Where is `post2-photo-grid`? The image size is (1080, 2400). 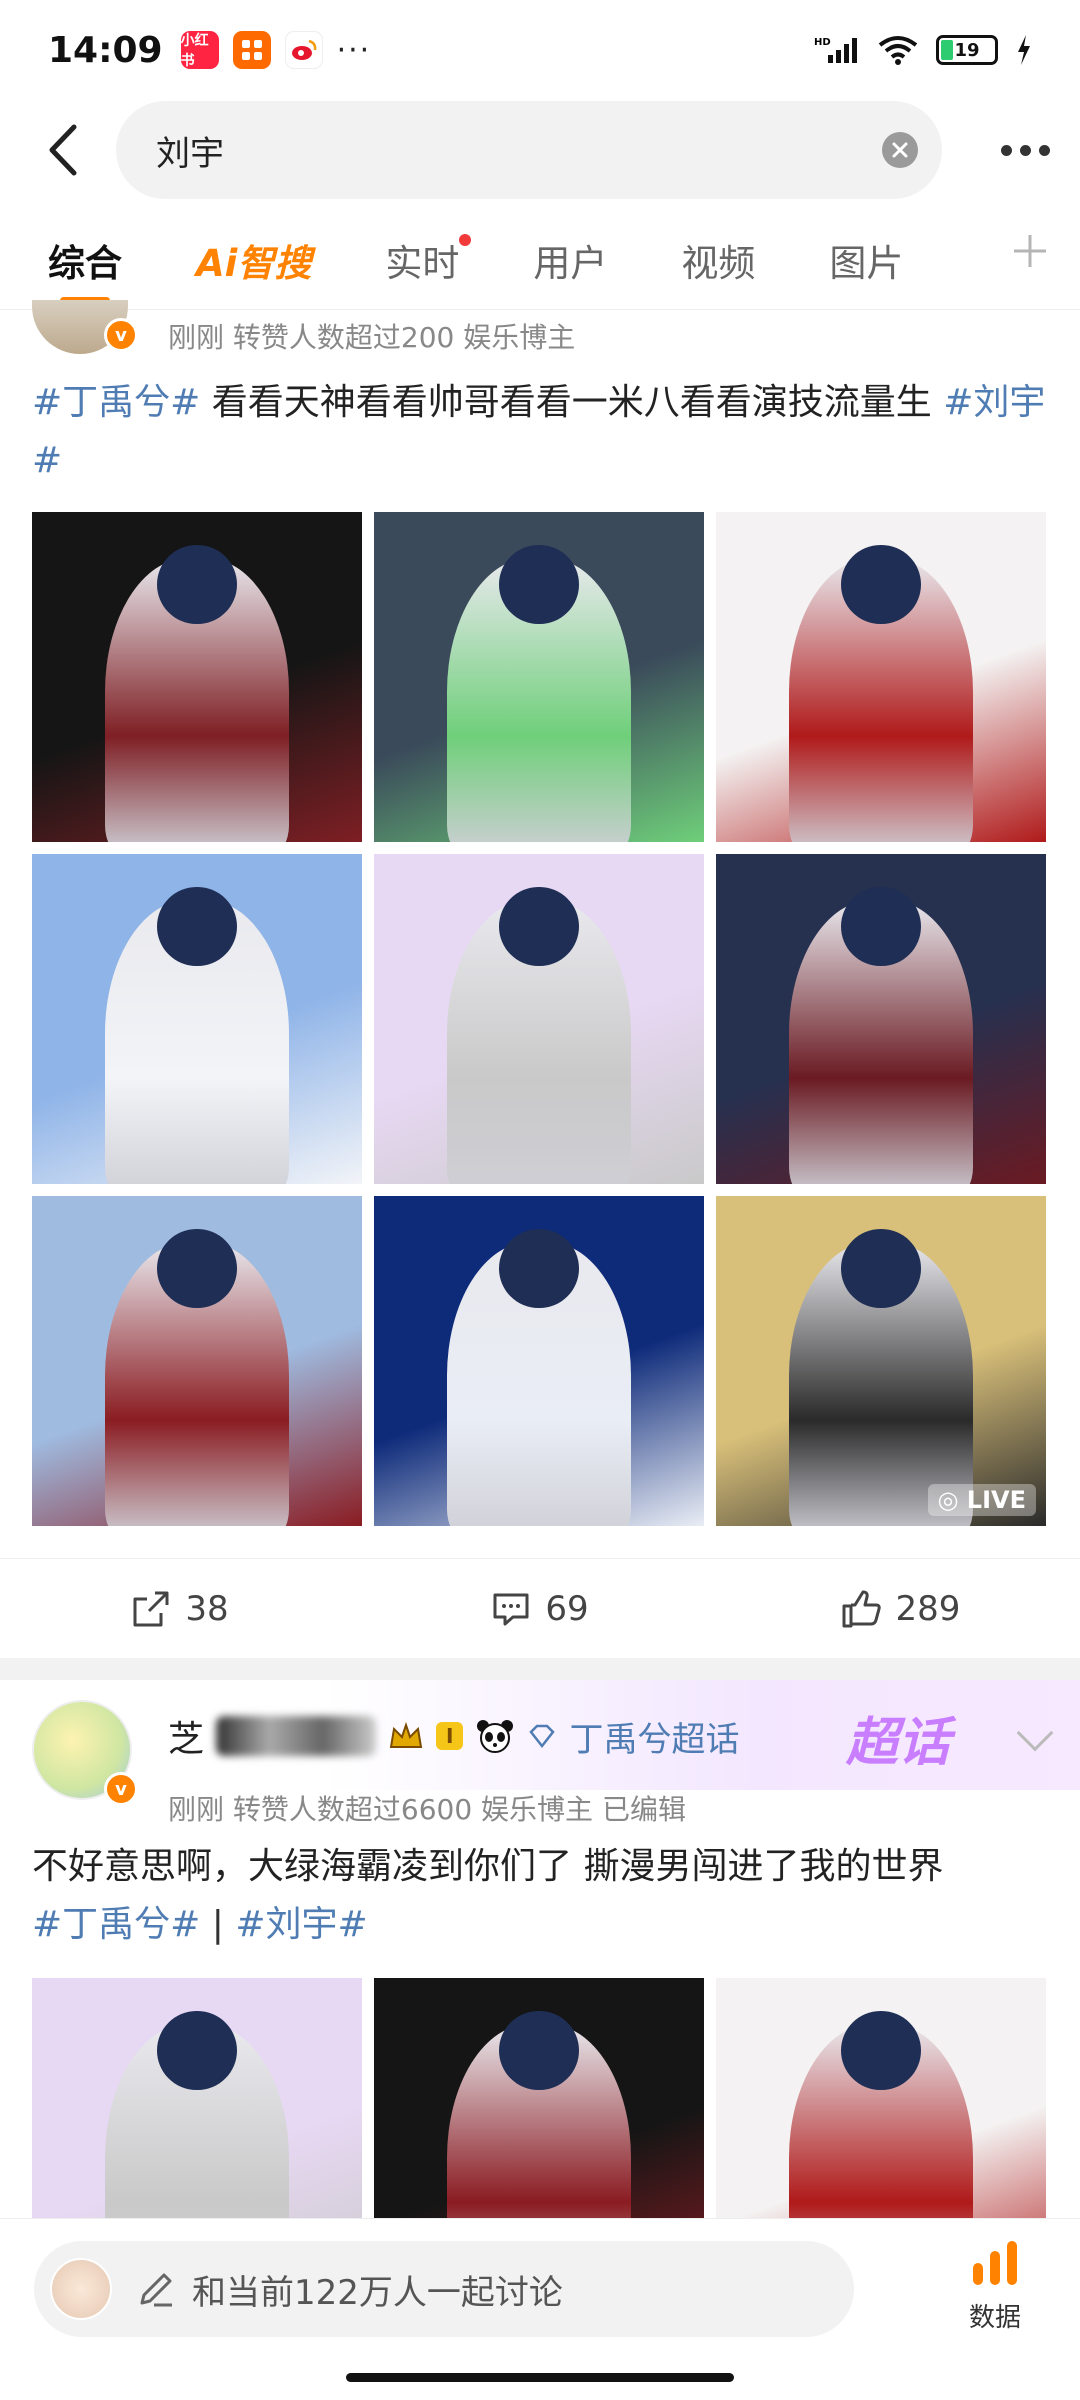
post2-photo-grid is located at coordinates (539, 2098).